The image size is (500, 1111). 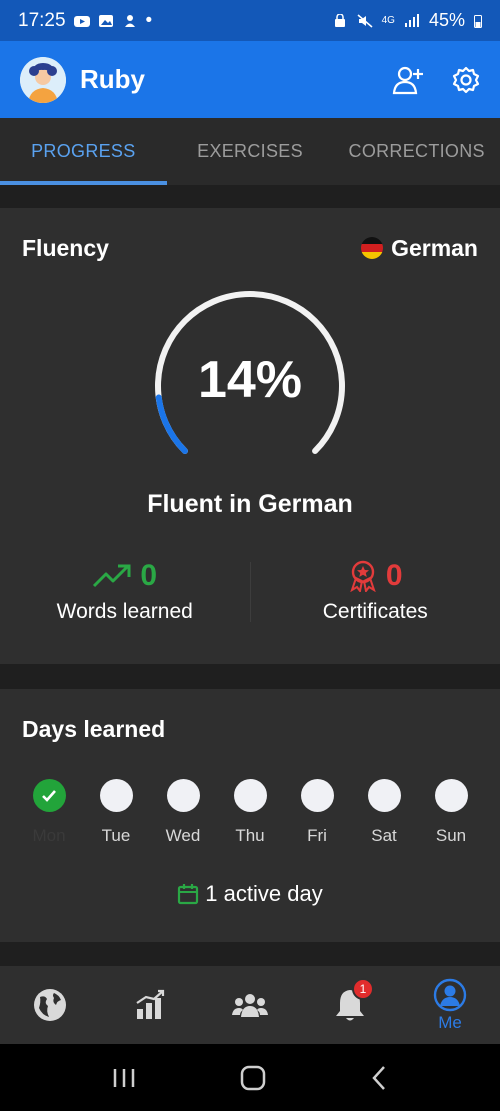 I want to click on certificates-stat: 0 Certificates, so click(x=375, y=593).